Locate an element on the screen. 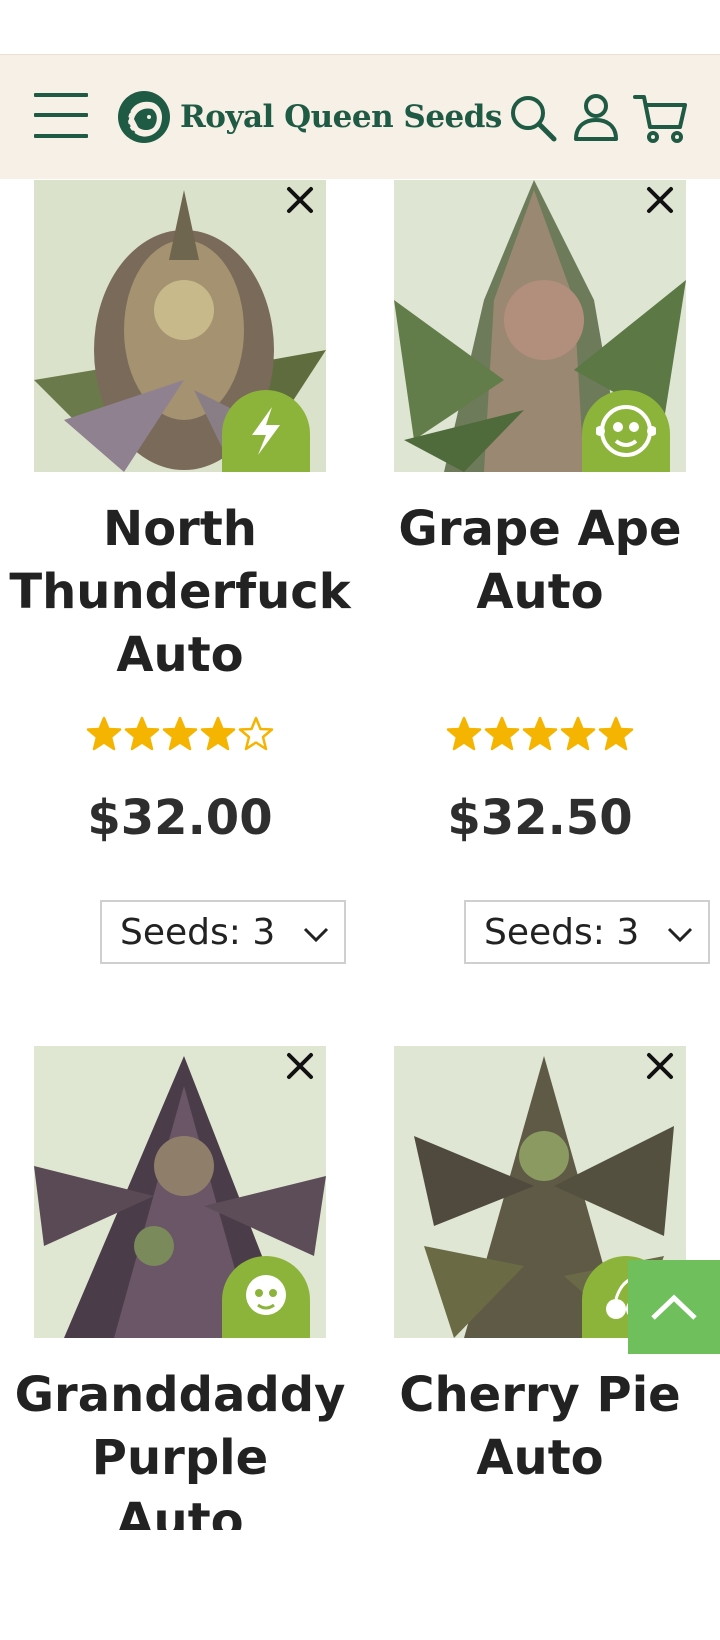  hamburger-menu-icon is located at coordinates (61, 116).